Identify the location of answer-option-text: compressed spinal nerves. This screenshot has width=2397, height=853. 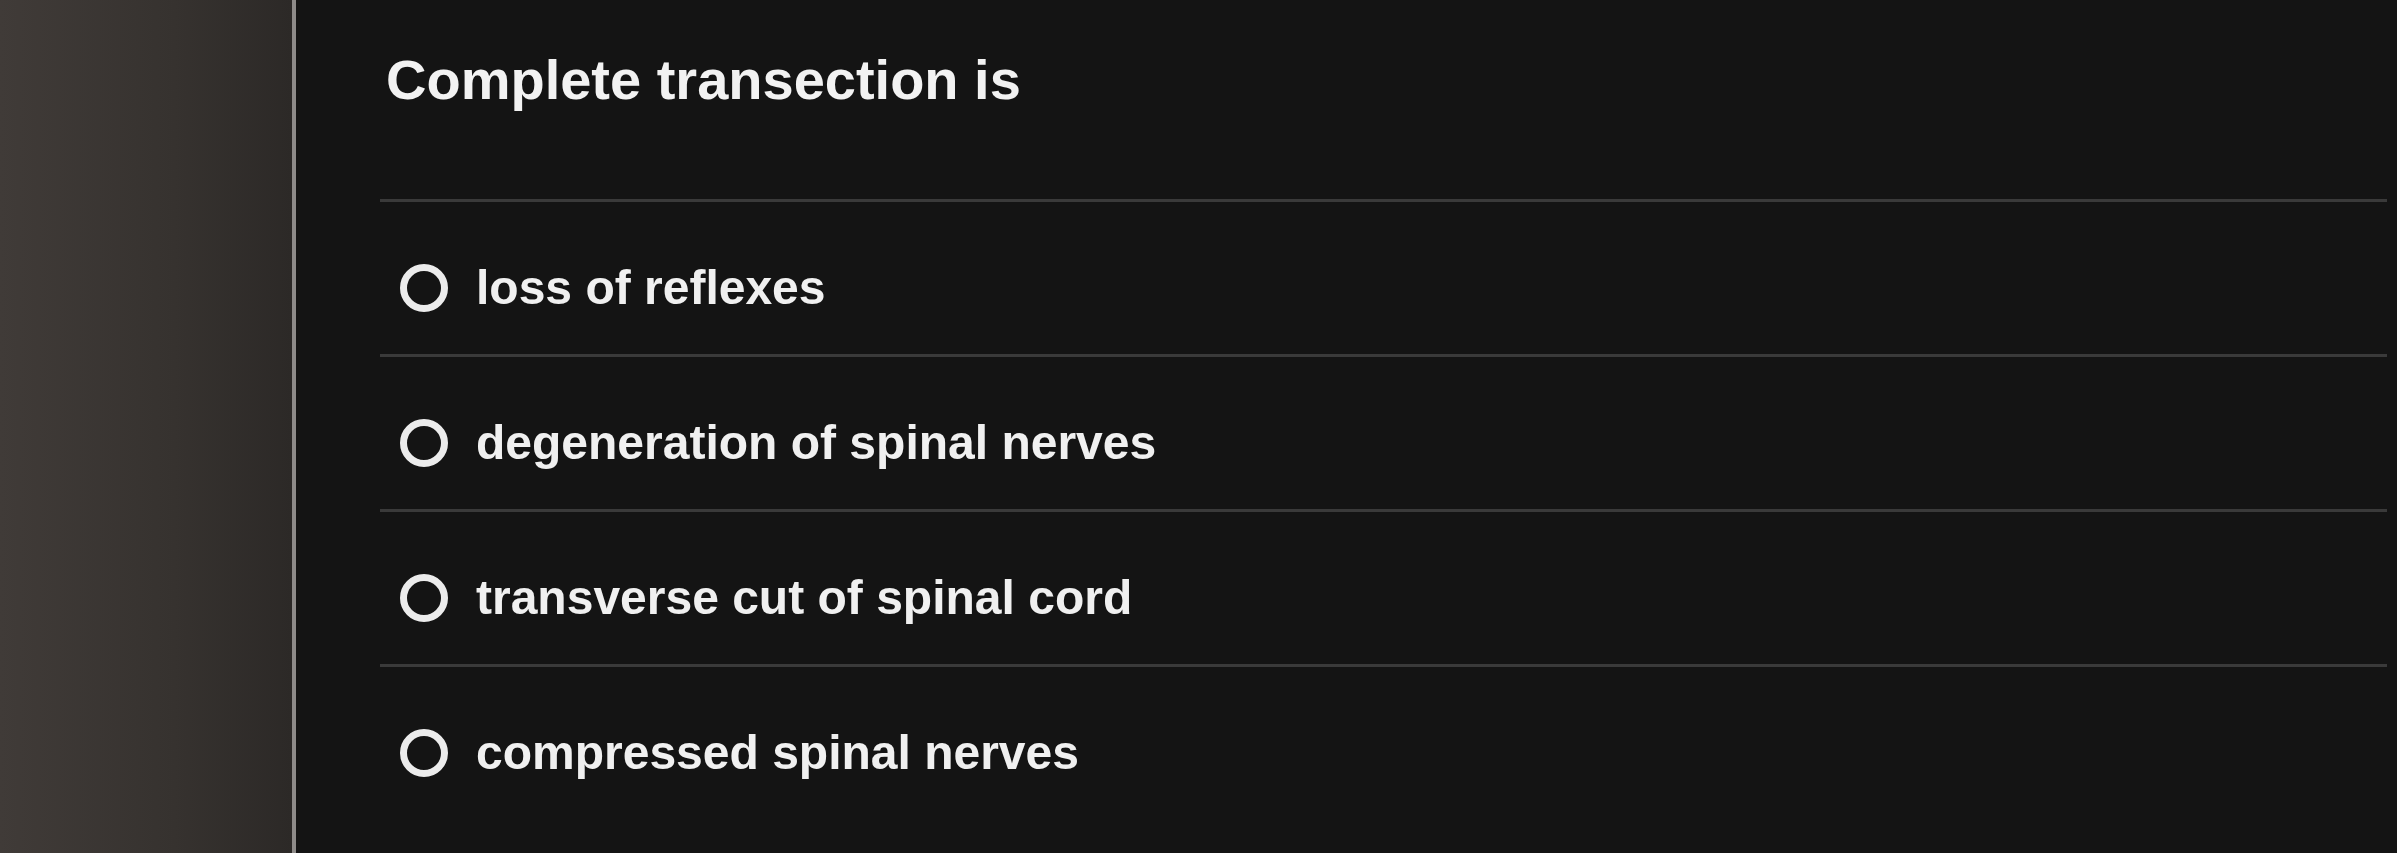
(777, 753).